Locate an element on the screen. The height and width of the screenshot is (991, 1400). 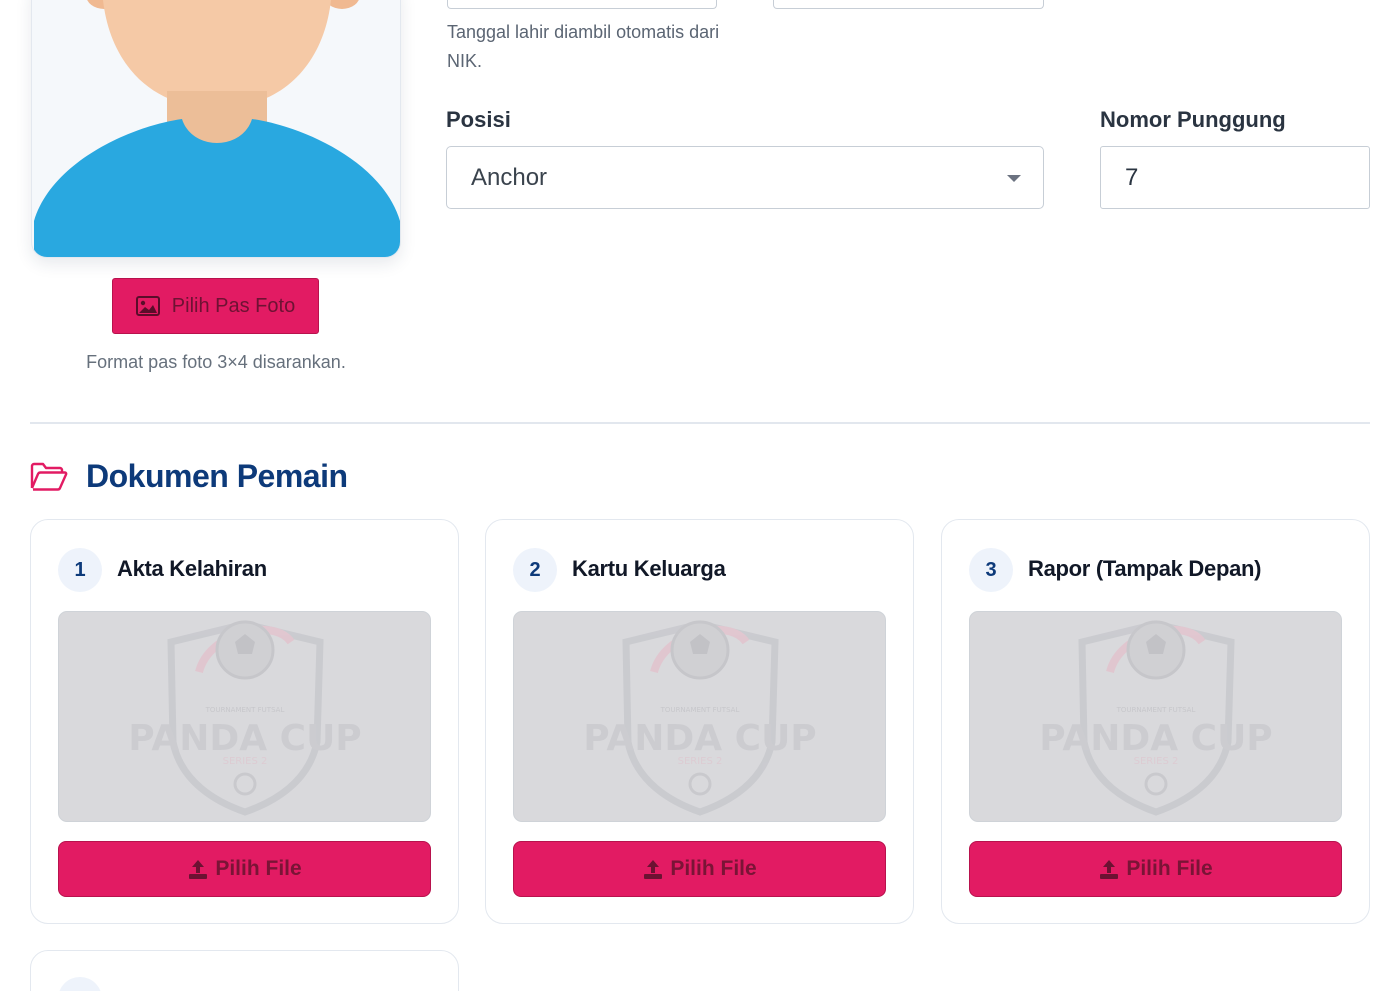
jersey-number-value: 7 is located at coordinates (1132, 177).